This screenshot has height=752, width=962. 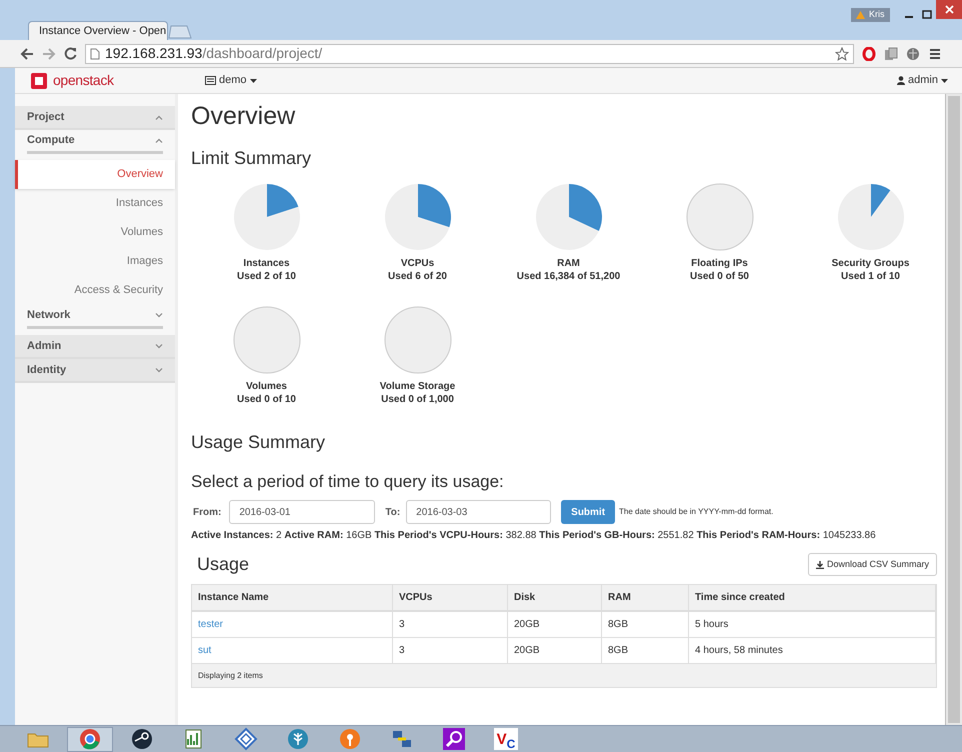 I want to click on query-heading: Select a period of time to query its usage:, so click(x=348, y=482).